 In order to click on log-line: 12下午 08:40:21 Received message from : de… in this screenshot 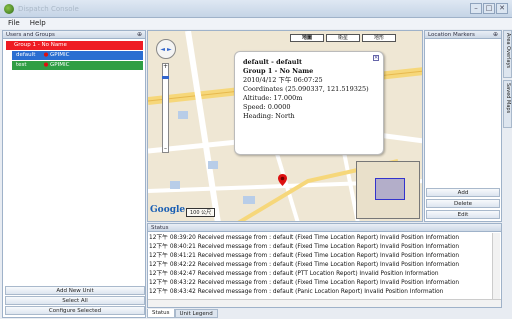, I will do `click(304, 247)`.